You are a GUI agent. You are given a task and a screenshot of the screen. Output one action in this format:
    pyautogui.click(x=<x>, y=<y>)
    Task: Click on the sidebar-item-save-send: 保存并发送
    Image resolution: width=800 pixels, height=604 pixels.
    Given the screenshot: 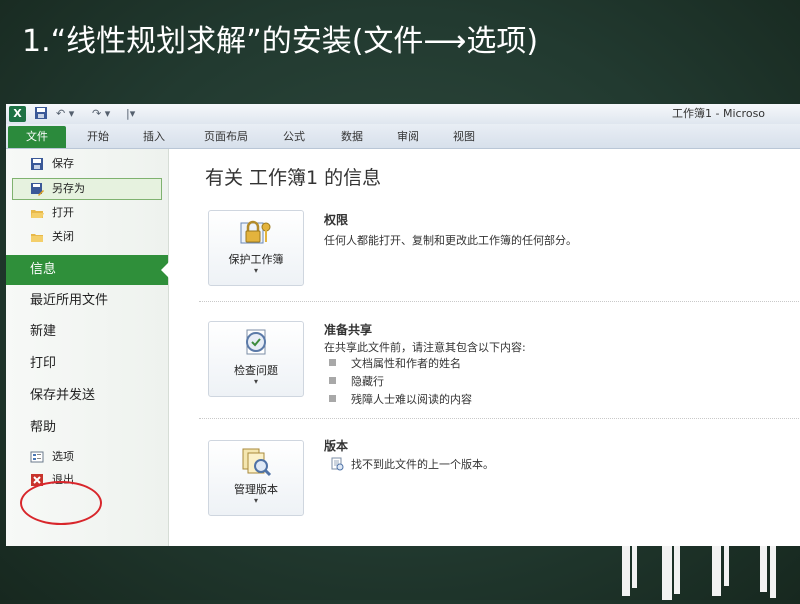 What is the action you would take?
    pyautogui.click(x=87, y=396)
    